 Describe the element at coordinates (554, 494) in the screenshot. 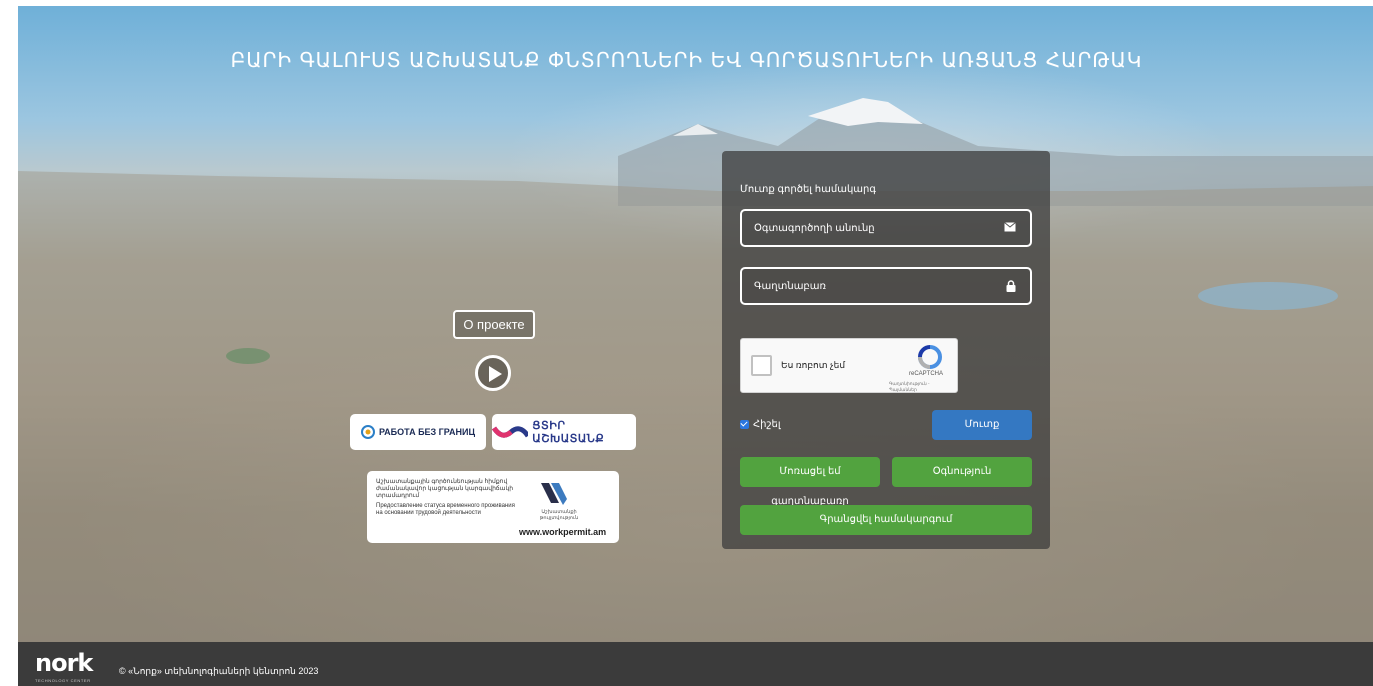

I see `workpermit-logo-icon` at that location.